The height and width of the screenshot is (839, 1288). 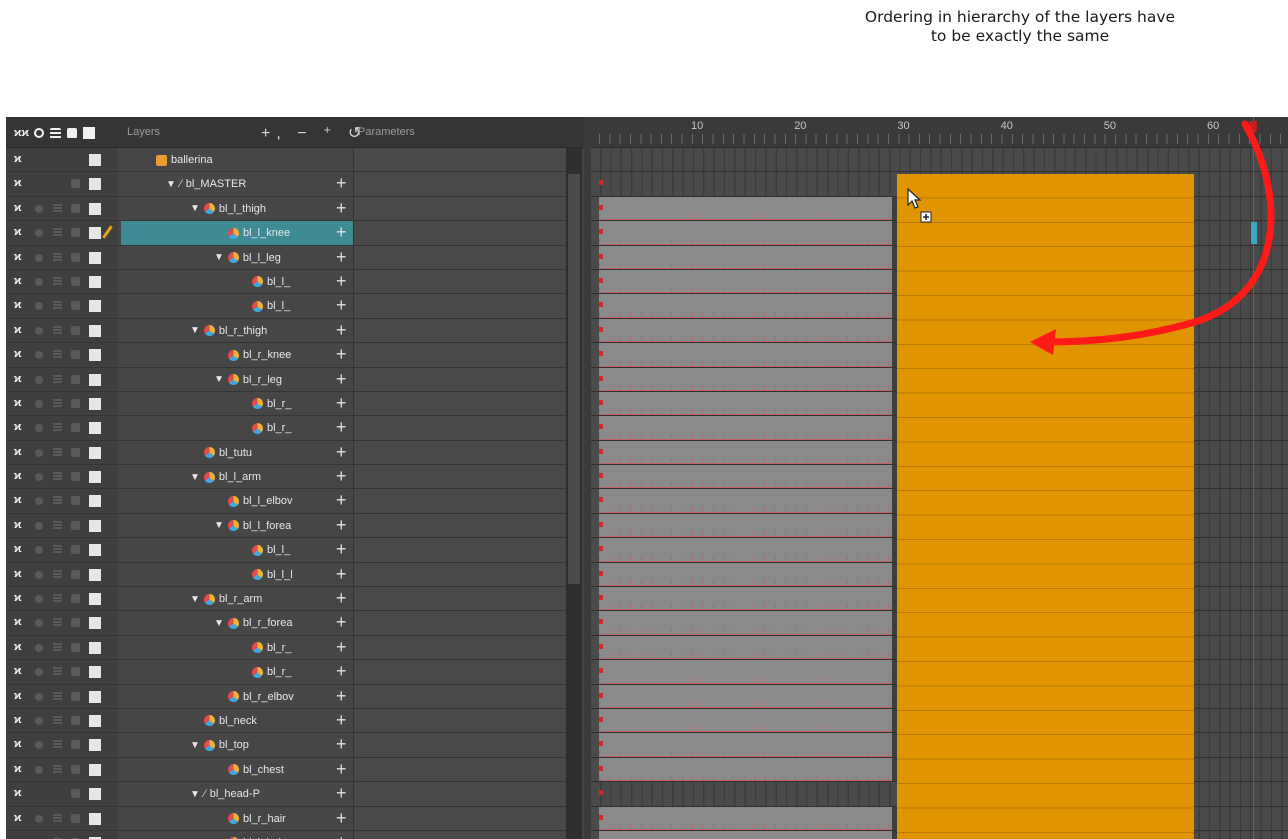 What do you see at coordinates (39, 133) in the screenshot?
I see `solo-icon` at bounding box center [39, 133].